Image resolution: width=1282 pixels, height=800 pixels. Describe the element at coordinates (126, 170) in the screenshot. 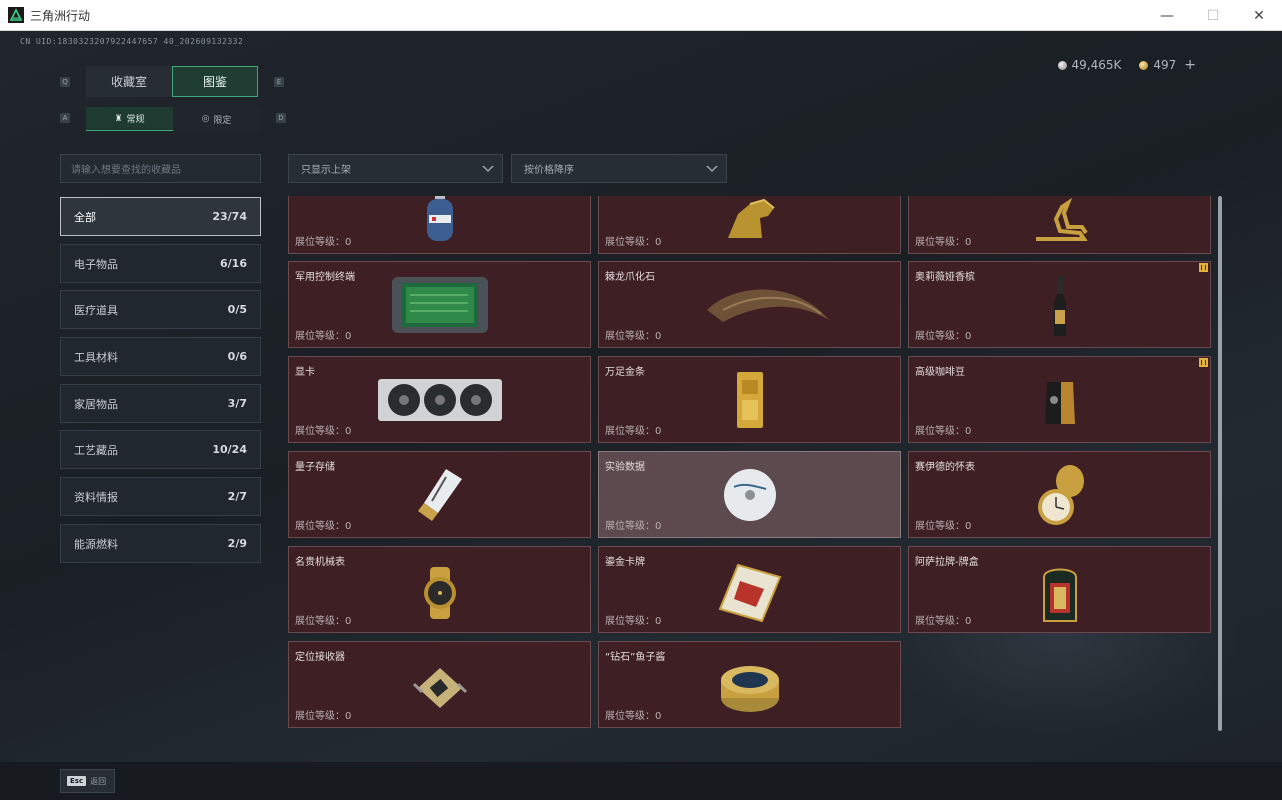

I see `search-placeholder: 请输入想要查找的收藏品` at that location.